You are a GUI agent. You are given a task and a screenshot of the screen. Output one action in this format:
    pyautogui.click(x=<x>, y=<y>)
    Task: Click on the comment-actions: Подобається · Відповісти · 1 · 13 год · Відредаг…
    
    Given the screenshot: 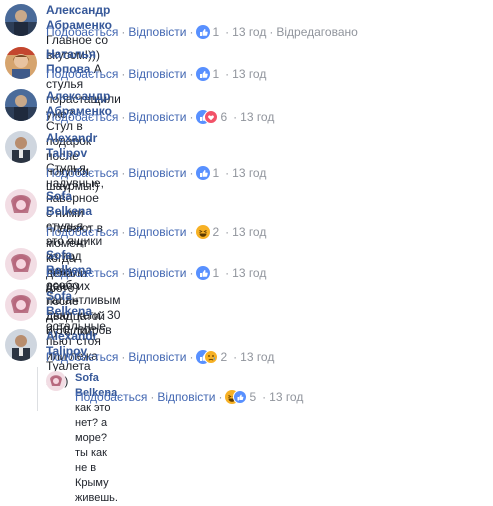 What is the action you would take?
    pyautogui.click(x=202, y=33)
    